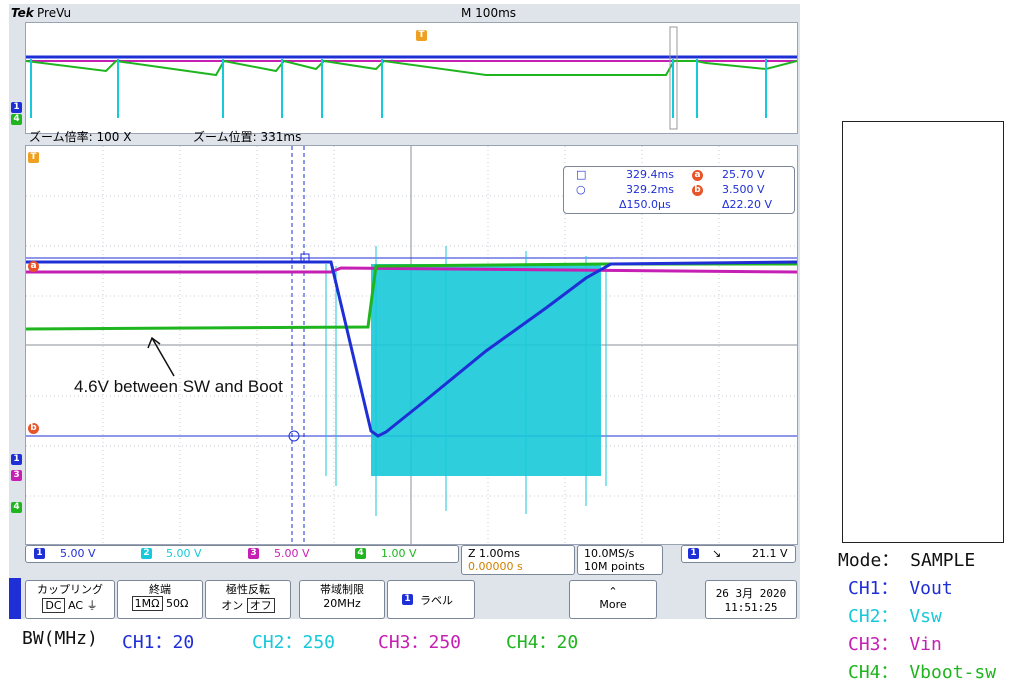 Image resolution: width=1016 pixels, height=686 pixels. I want to click on coupling-dc: DC, so click(53, 605).